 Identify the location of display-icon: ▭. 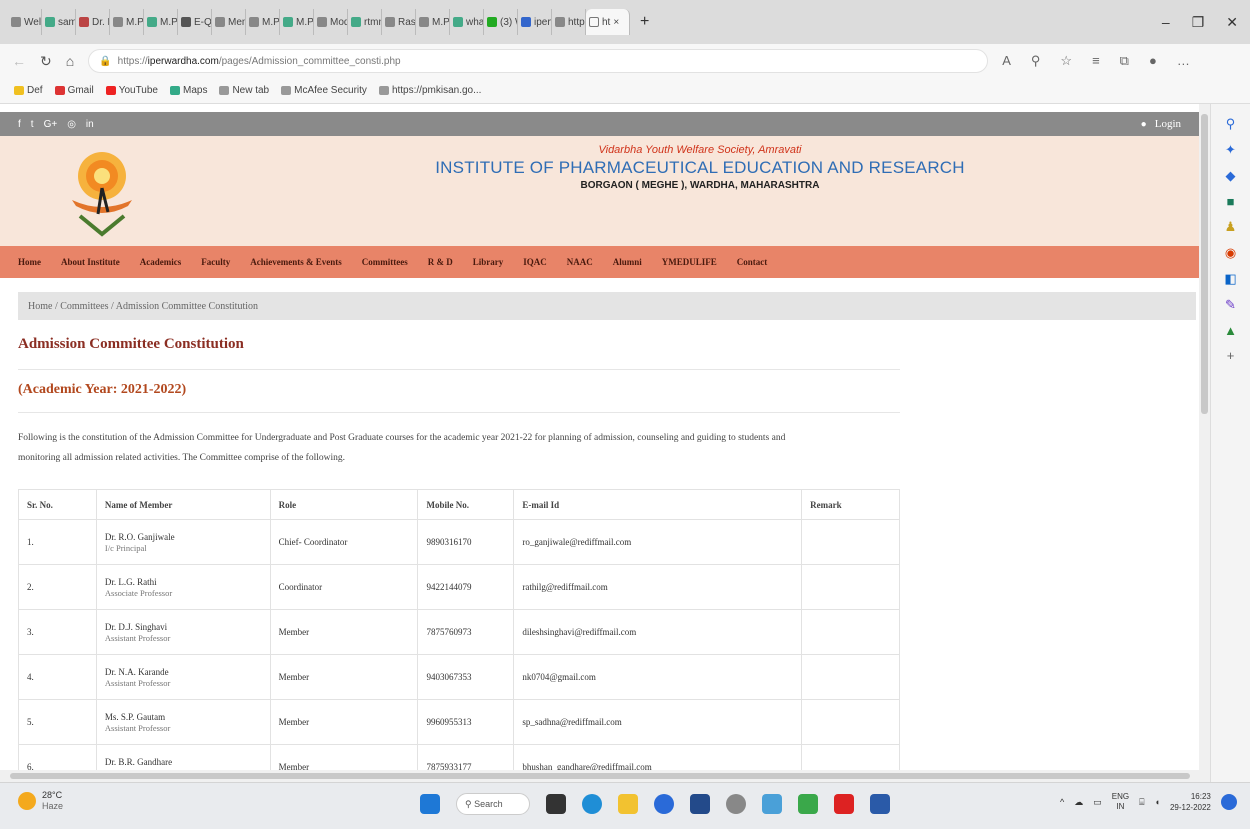
(1097, 802).